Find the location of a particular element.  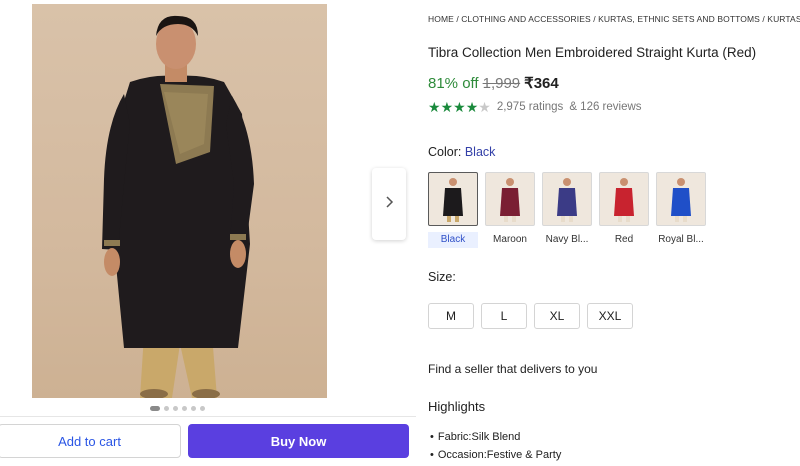

star-rating: ★ ★ ★ ★ ★ is located at coordinates (459, 107).